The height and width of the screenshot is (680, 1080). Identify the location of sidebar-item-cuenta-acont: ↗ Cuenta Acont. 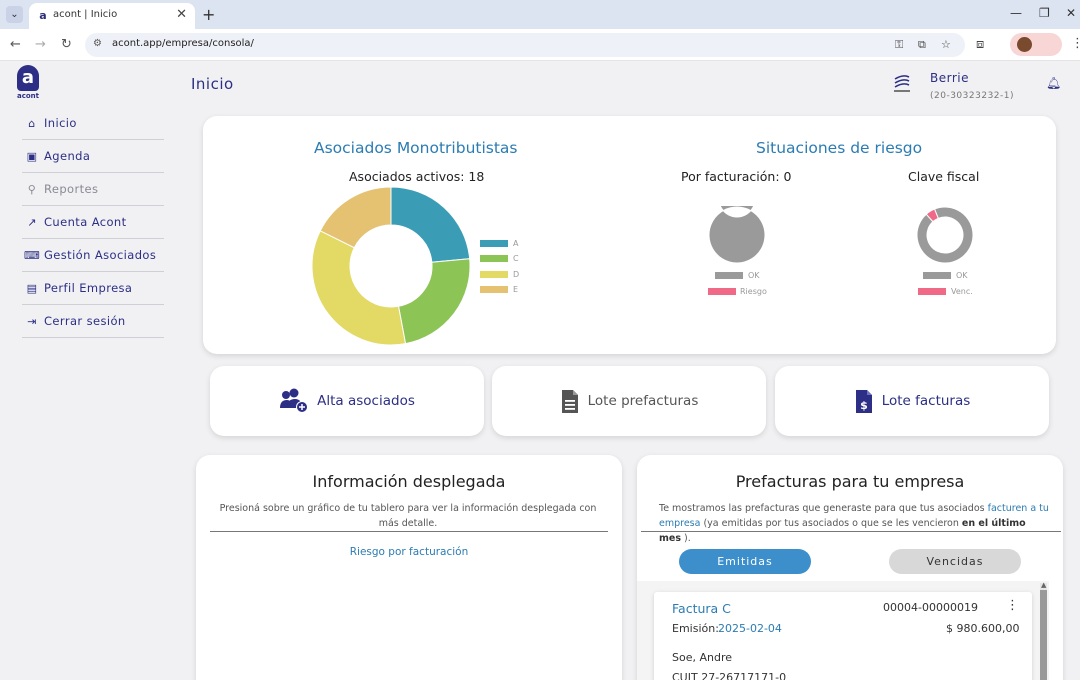
(93, 222).